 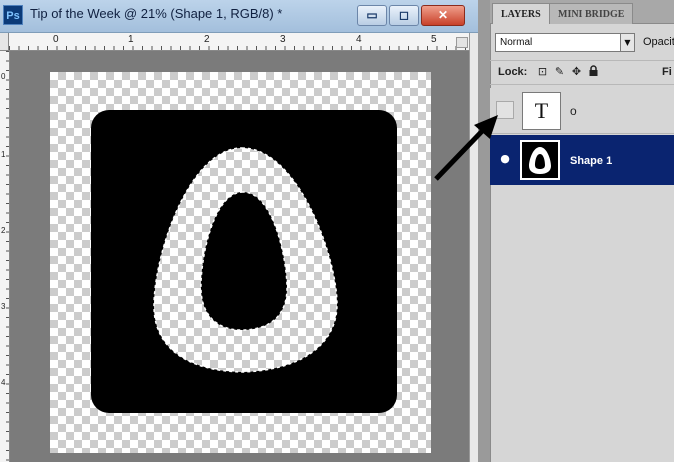 I want to click on transparent-pixels-lock-icon: ⊡, so click(x=542, y=71).